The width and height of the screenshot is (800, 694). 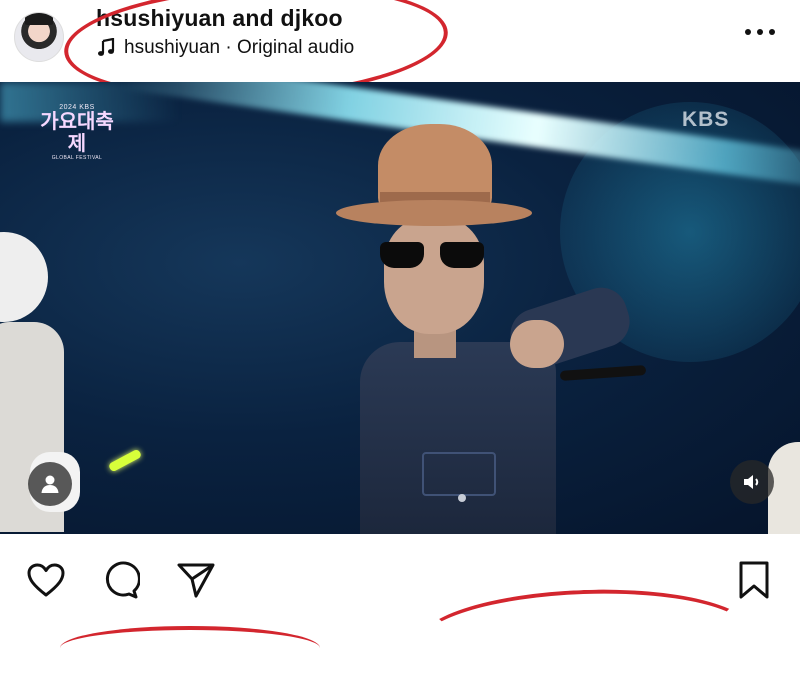 I want to click on speaker-icon, so click(x=751, y=482).